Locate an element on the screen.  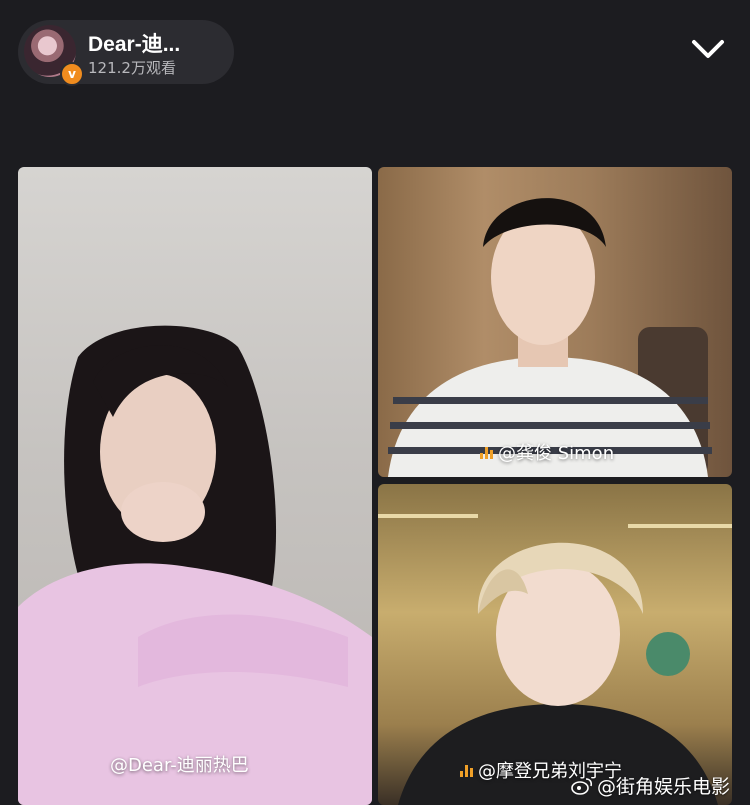
tile-label-host: @Dear-迪丽热巴 is located at coordinates (179, 765).